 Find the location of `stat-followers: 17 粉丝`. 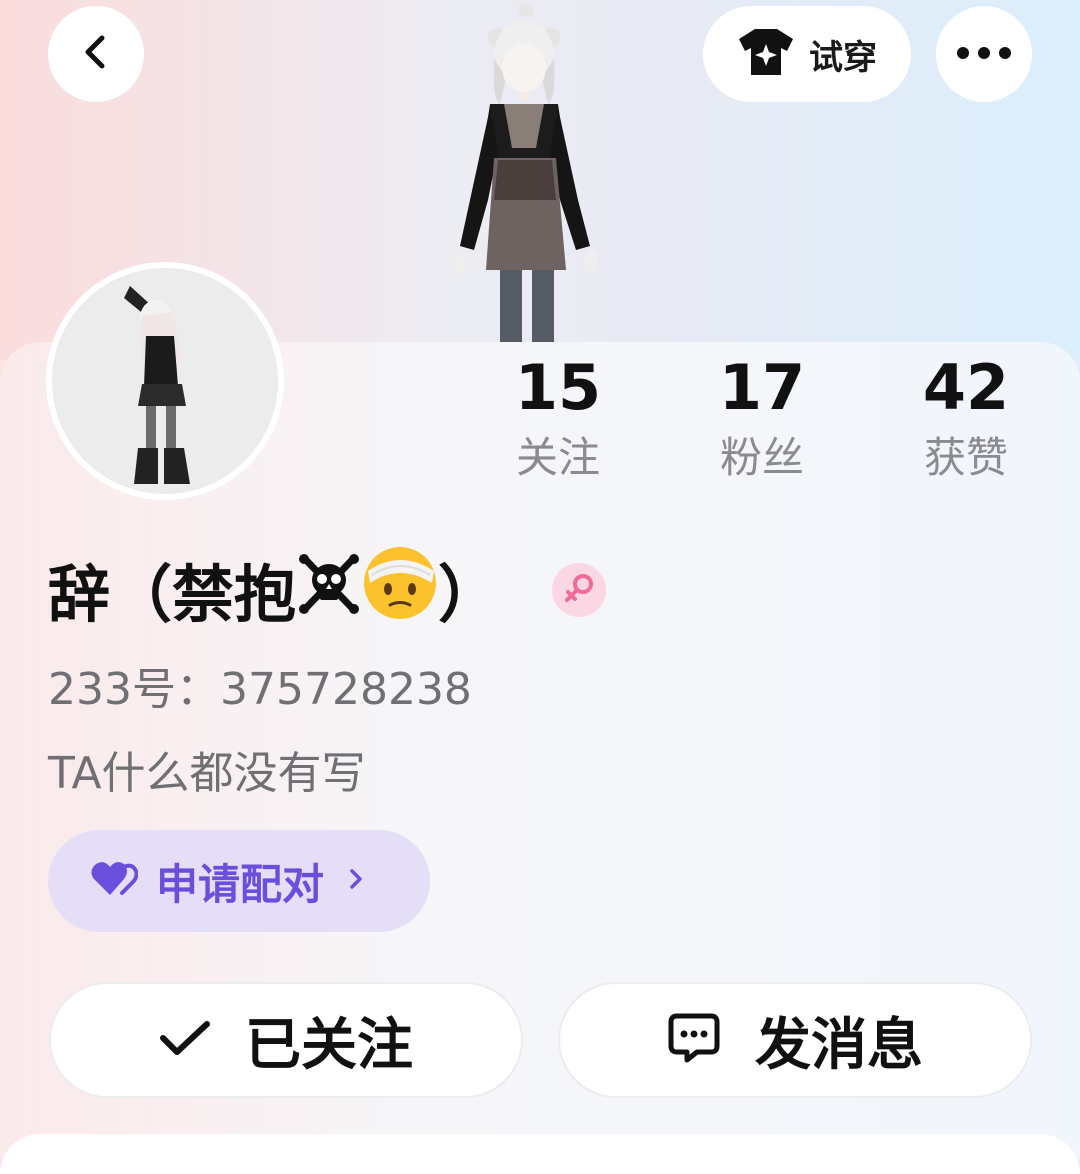

stat-followers: 17 粉丝 is located at coordinates (762, 419).